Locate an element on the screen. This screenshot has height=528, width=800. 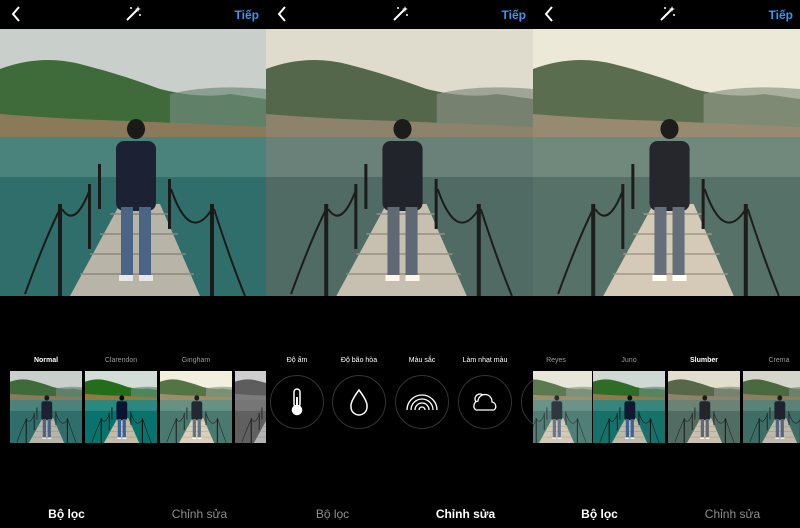
filter-label: Normal is located at coordinates (46, 360).